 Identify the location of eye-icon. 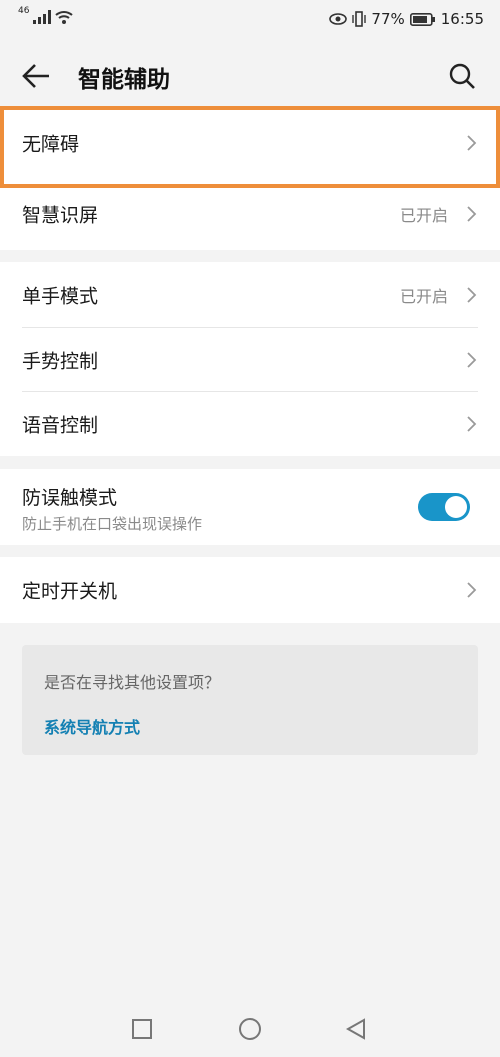
(338, 19).